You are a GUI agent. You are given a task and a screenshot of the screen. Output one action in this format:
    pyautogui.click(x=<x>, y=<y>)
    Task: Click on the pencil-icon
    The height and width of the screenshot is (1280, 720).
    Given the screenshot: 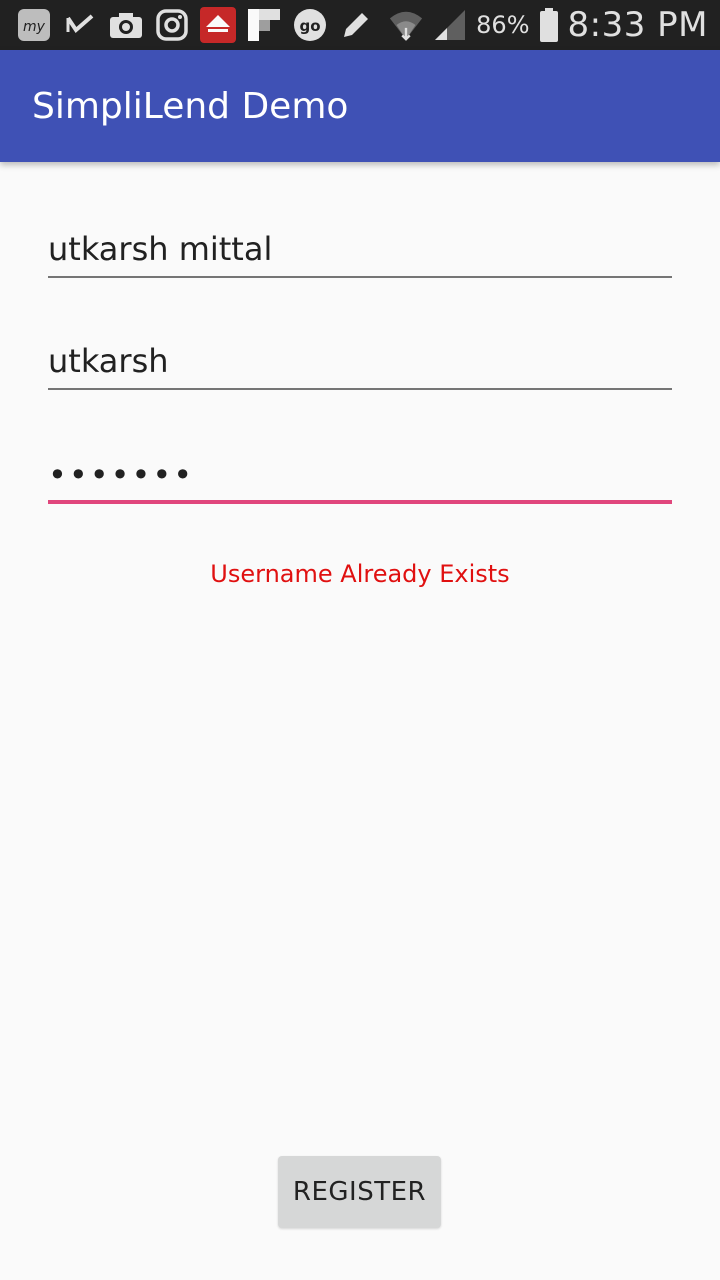 What is the action you would take?
    pyautogui.click(x=356, y=25)
    